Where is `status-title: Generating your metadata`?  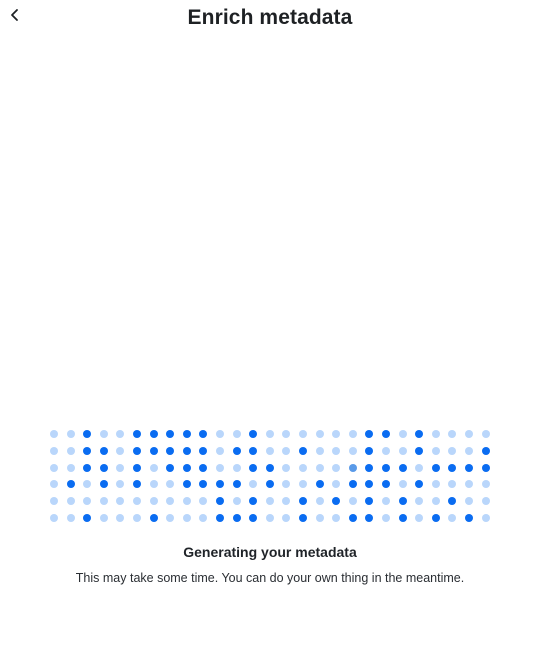
status-title: Generating your metadata is located at coordinates (270, 552).